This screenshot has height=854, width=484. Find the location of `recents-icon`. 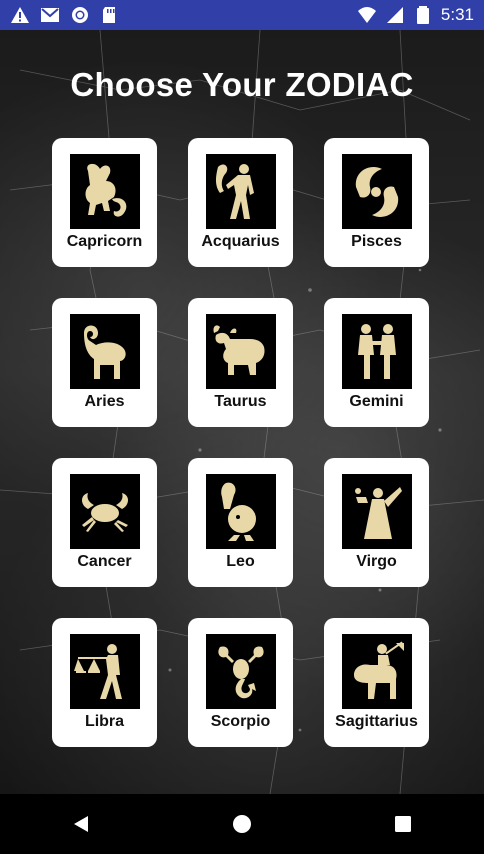

recents-icon is located at coordinates (403, 824).